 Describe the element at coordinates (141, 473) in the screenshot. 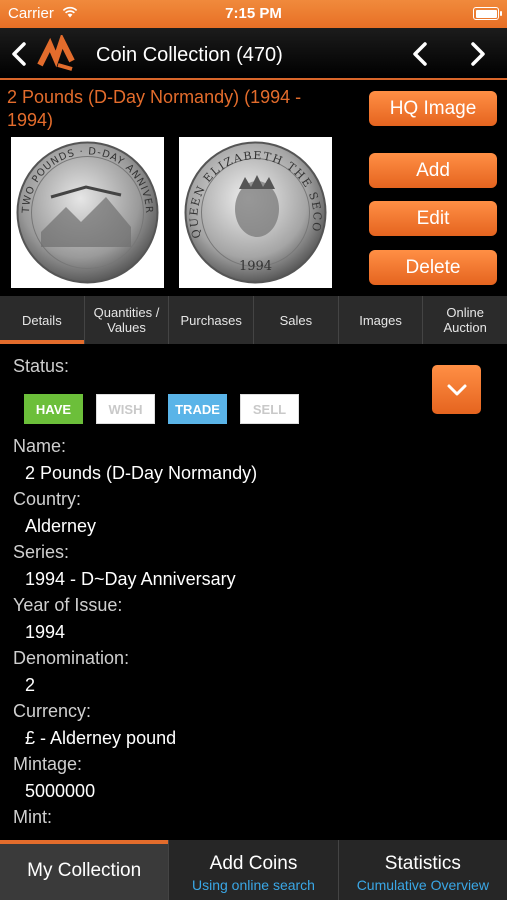

I see `name-value: 2 Pounds (D-Day Normandy)` at that location.